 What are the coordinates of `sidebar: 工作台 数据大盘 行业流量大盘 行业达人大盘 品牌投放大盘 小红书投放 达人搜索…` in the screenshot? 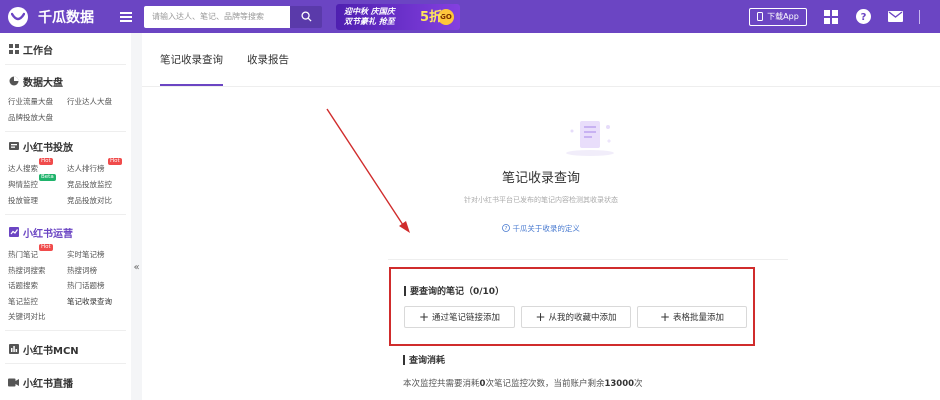 It's located at (65, 216).